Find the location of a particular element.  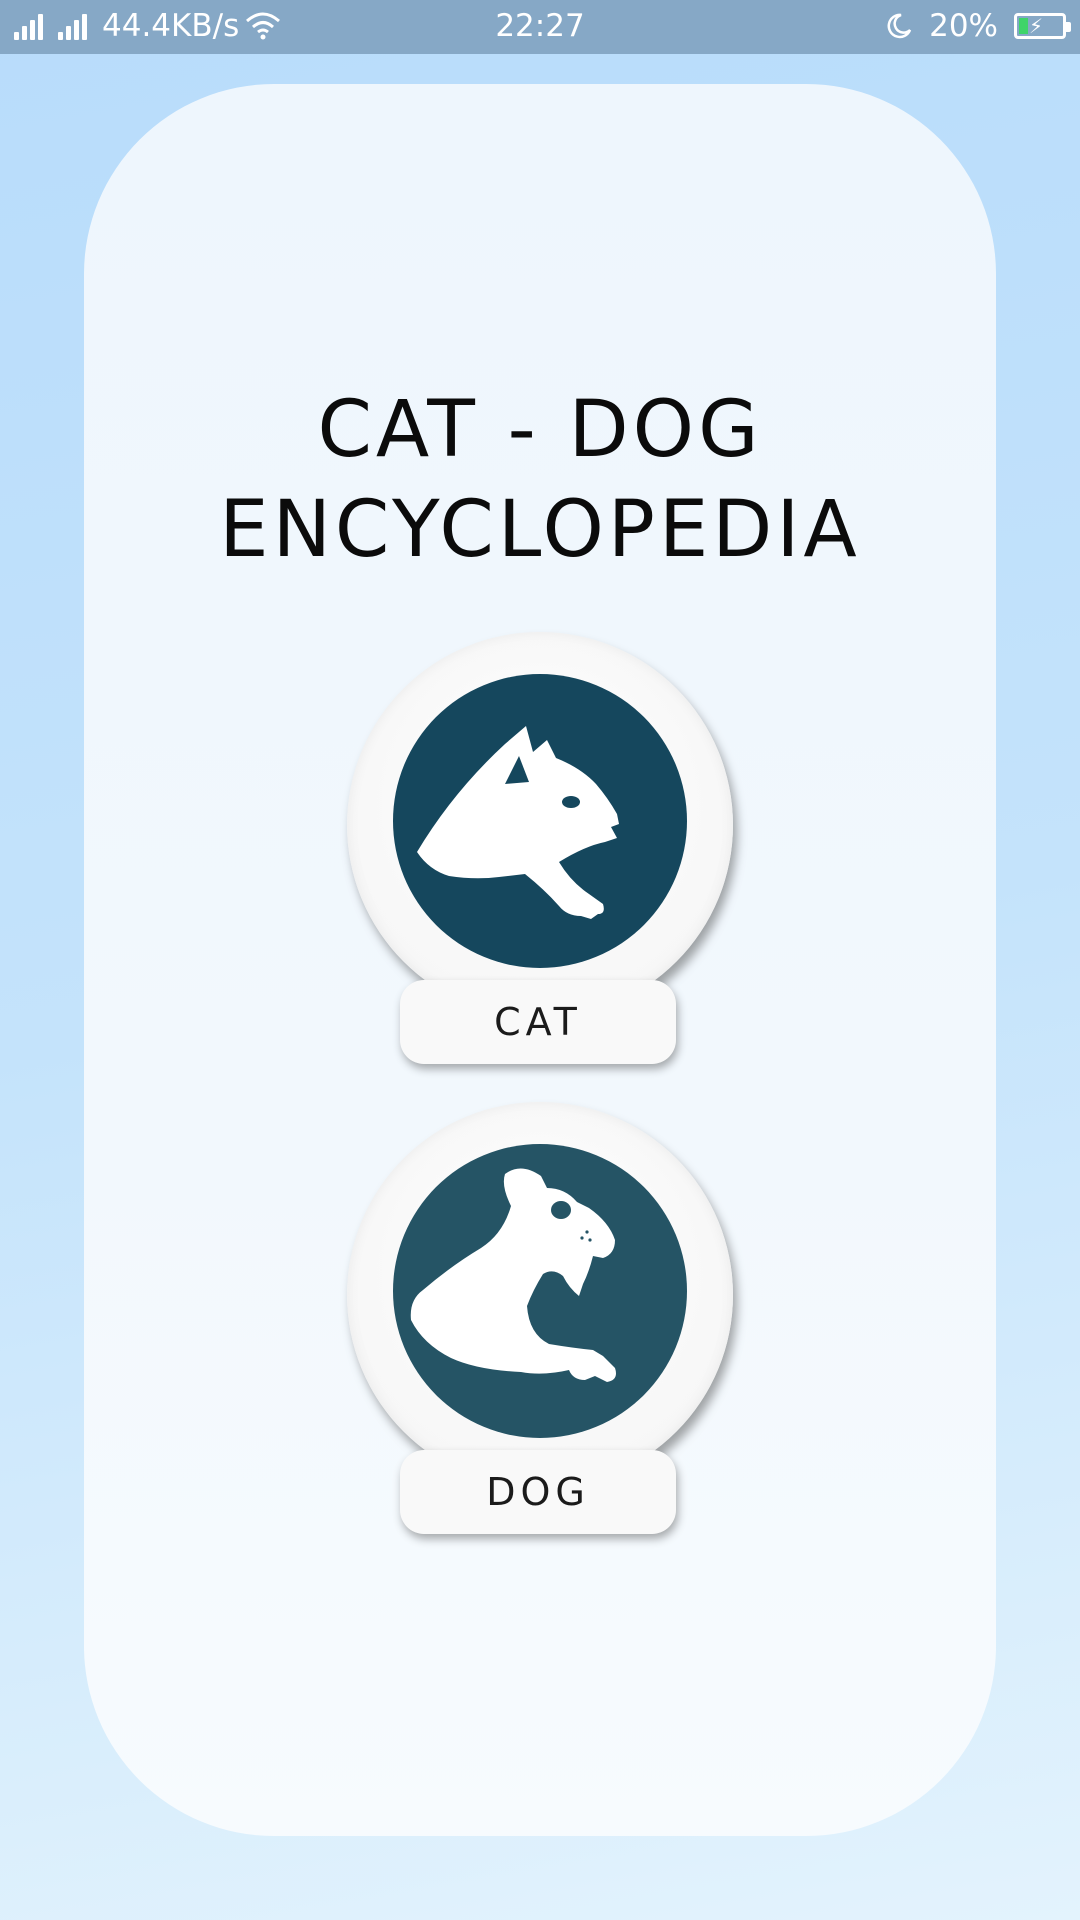

moon-icon is located at coordinates (899, 26).